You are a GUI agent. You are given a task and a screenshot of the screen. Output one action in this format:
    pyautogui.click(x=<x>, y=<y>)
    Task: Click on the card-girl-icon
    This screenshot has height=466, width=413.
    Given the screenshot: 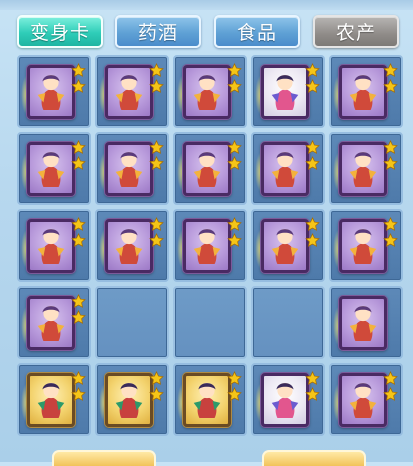 What is the action you would take?
    pyautogui.click(x=285, y=92)
    